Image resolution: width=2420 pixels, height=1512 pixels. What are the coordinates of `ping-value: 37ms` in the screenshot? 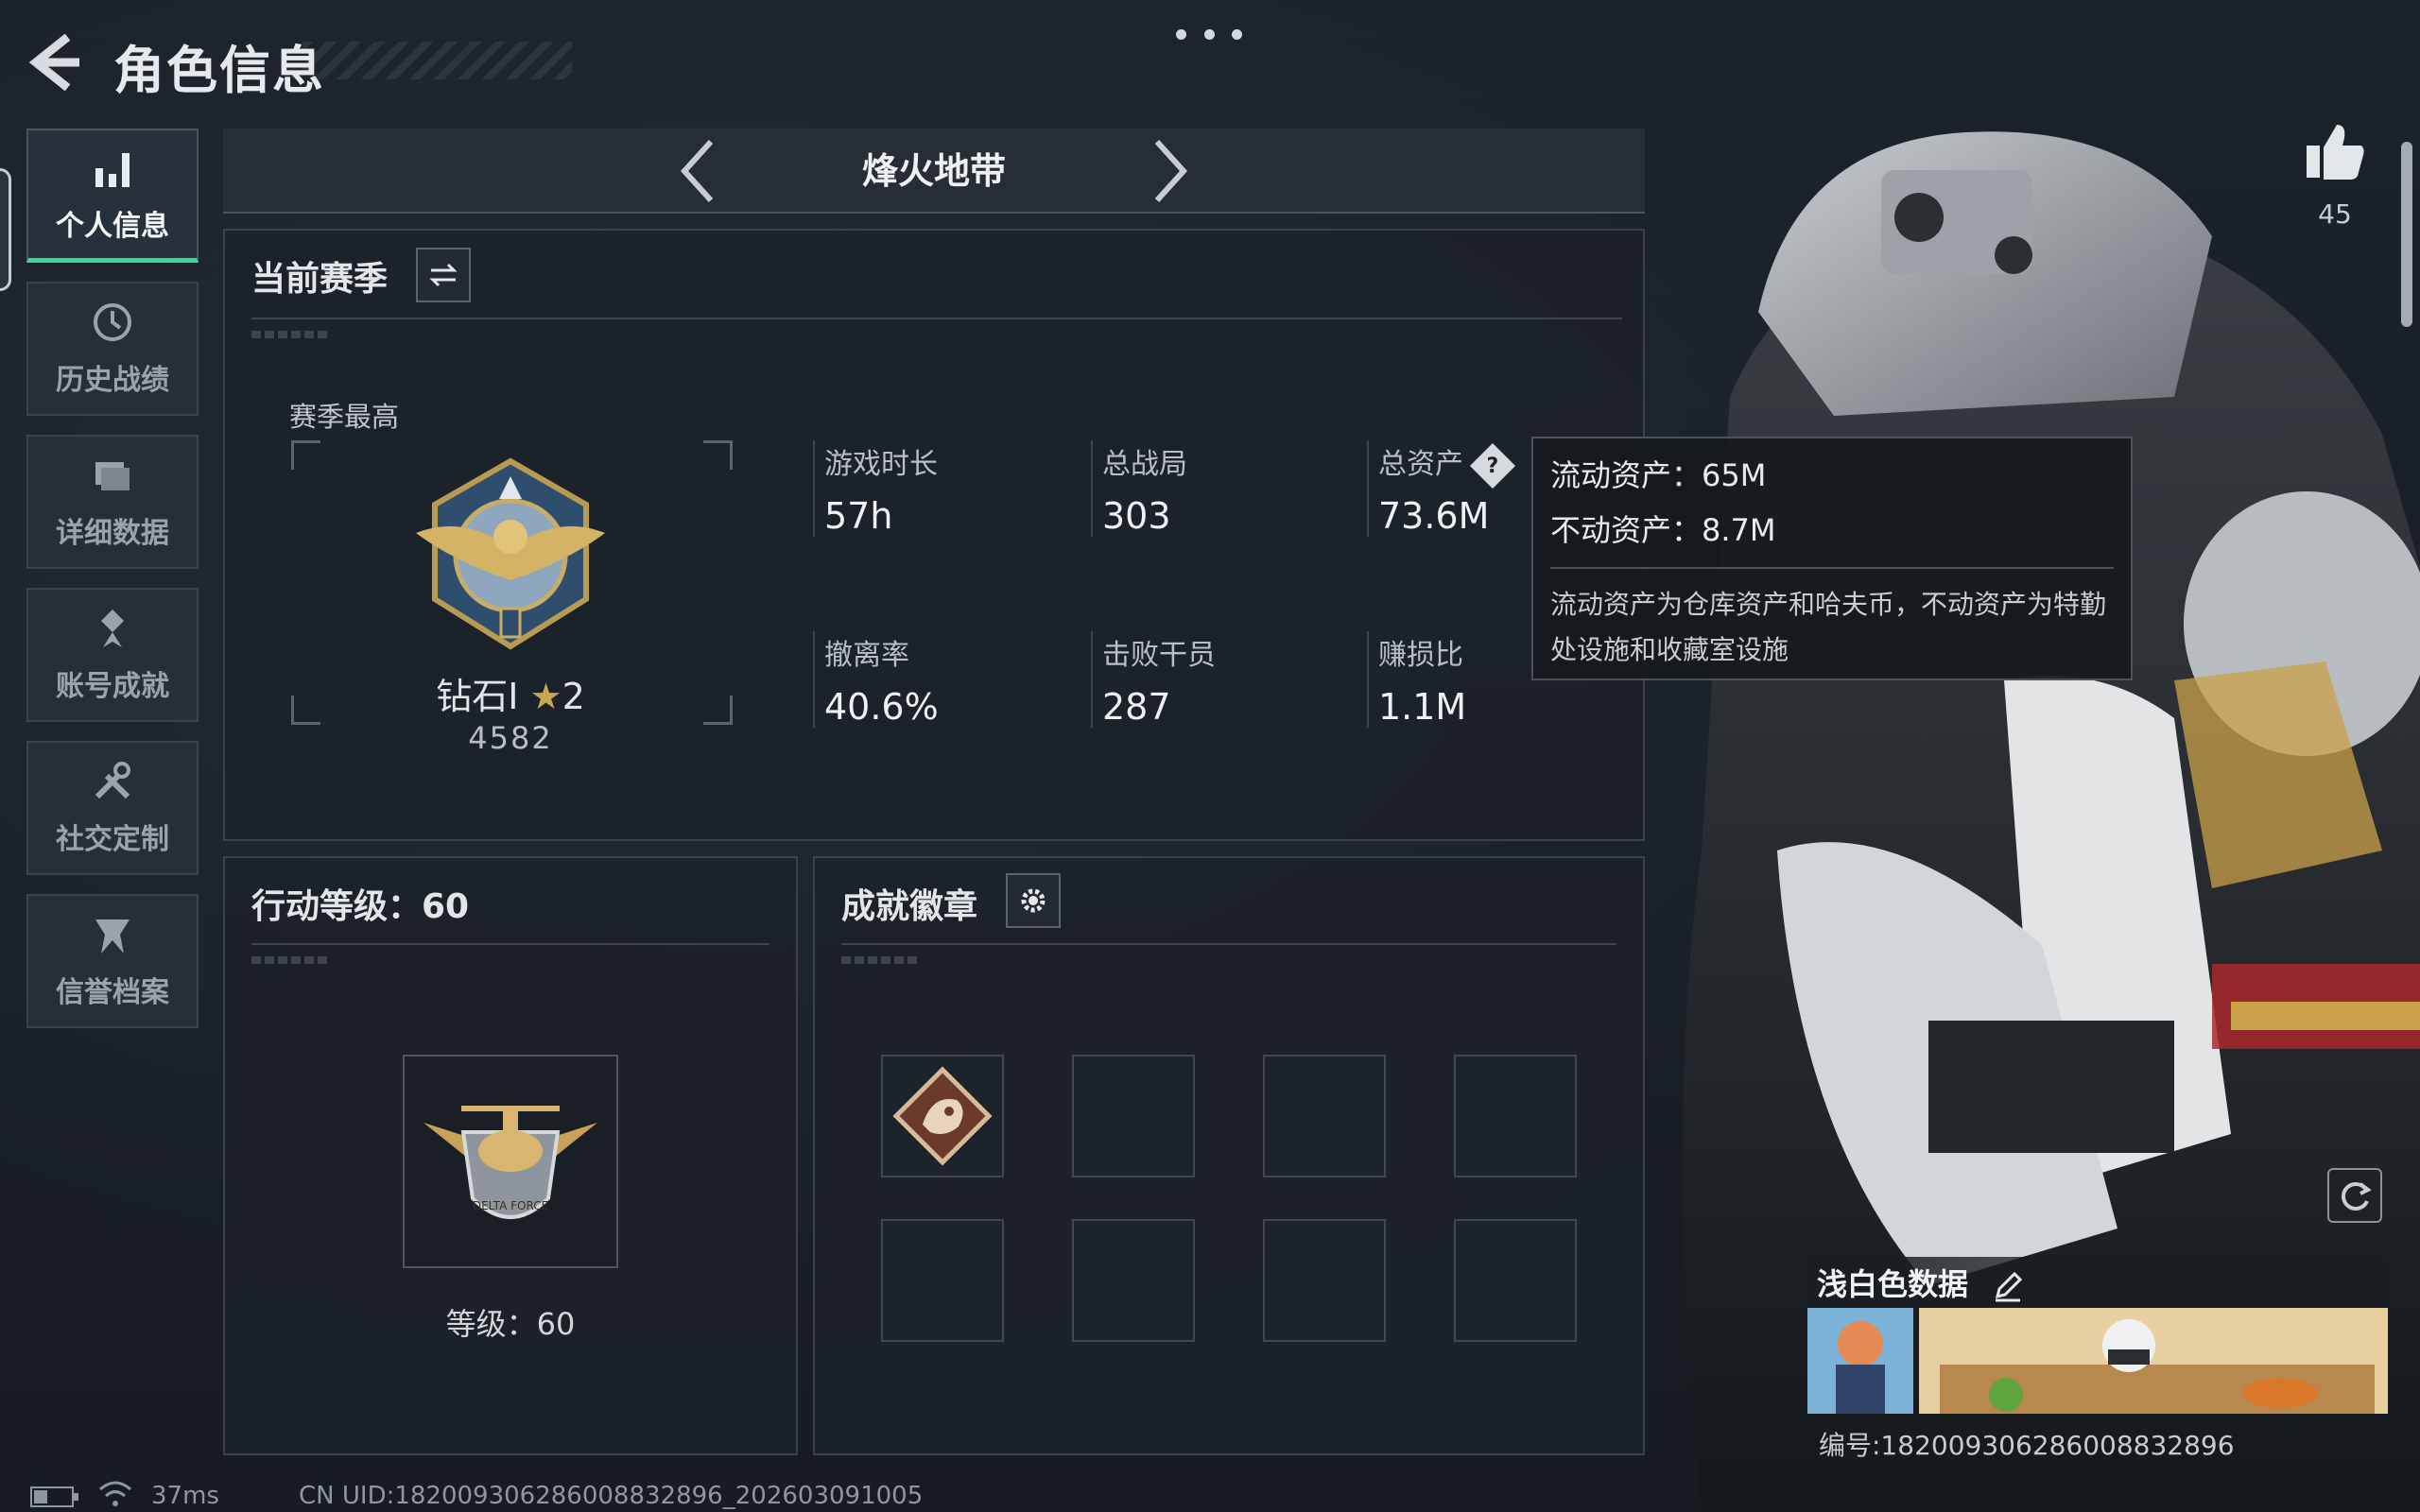 It's located at (185, 1496).